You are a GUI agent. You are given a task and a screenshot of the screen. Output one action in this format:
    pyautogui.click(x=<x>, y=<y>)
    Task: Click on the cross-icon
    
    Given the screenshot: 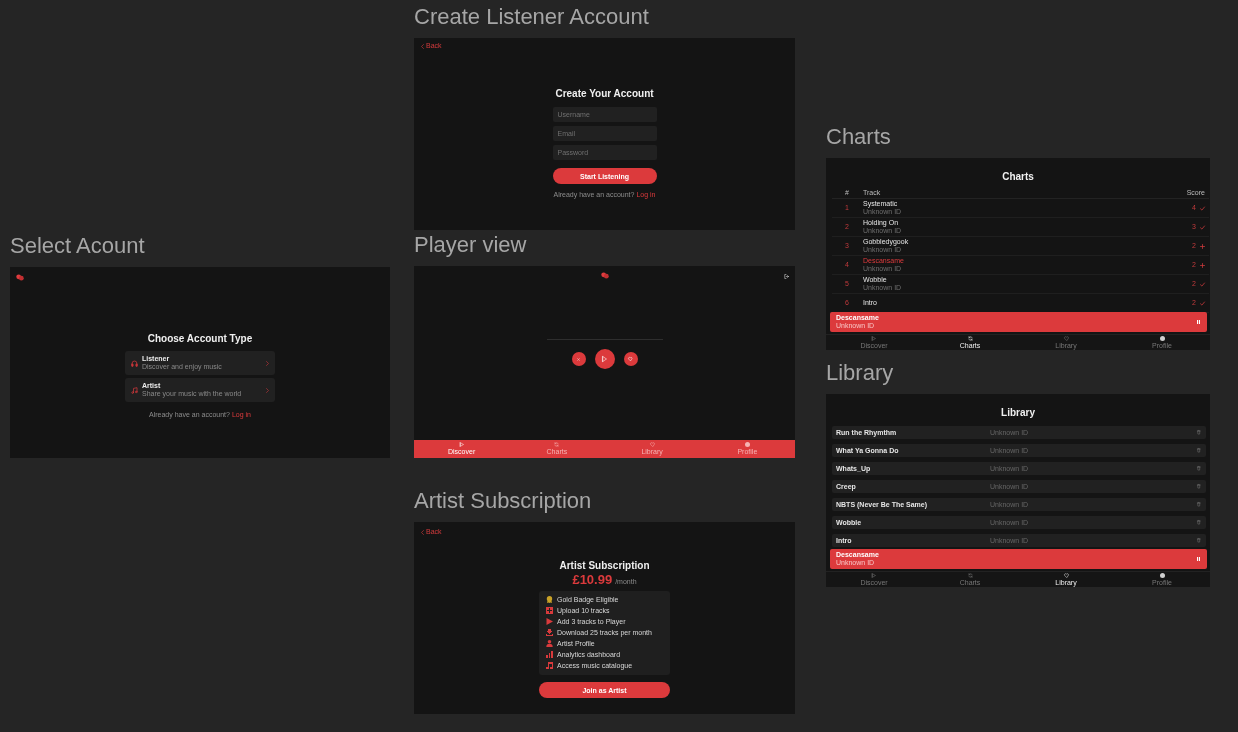 What is the action you would take?
    pyautogui.click(x=578, y=359)
    